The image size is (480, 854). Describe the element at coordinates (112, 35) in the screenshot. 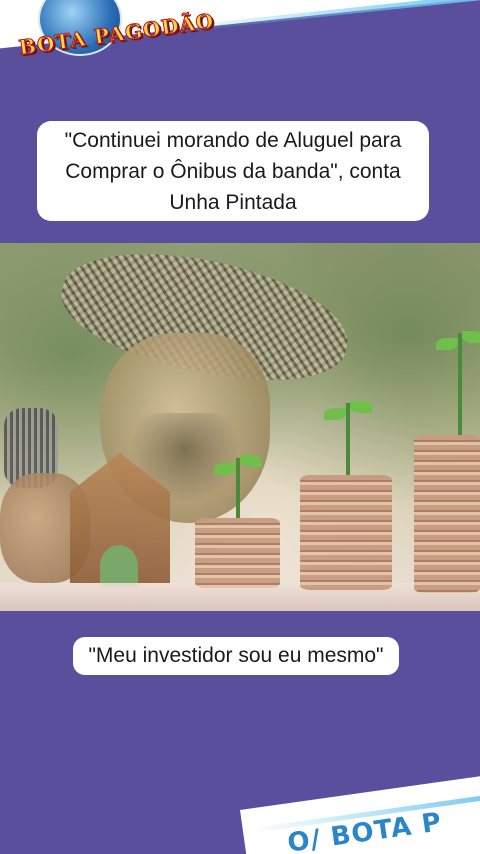

I see `bota-pagodao-logo: BOTA PAGODÃO` at that location.